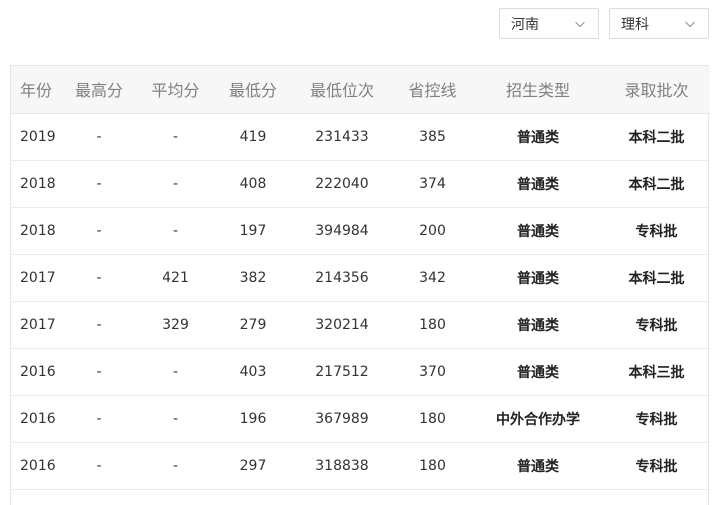  I want to click on table-row: 2018- -408 222040 374 普通类 本科二批, so click(360, 184).